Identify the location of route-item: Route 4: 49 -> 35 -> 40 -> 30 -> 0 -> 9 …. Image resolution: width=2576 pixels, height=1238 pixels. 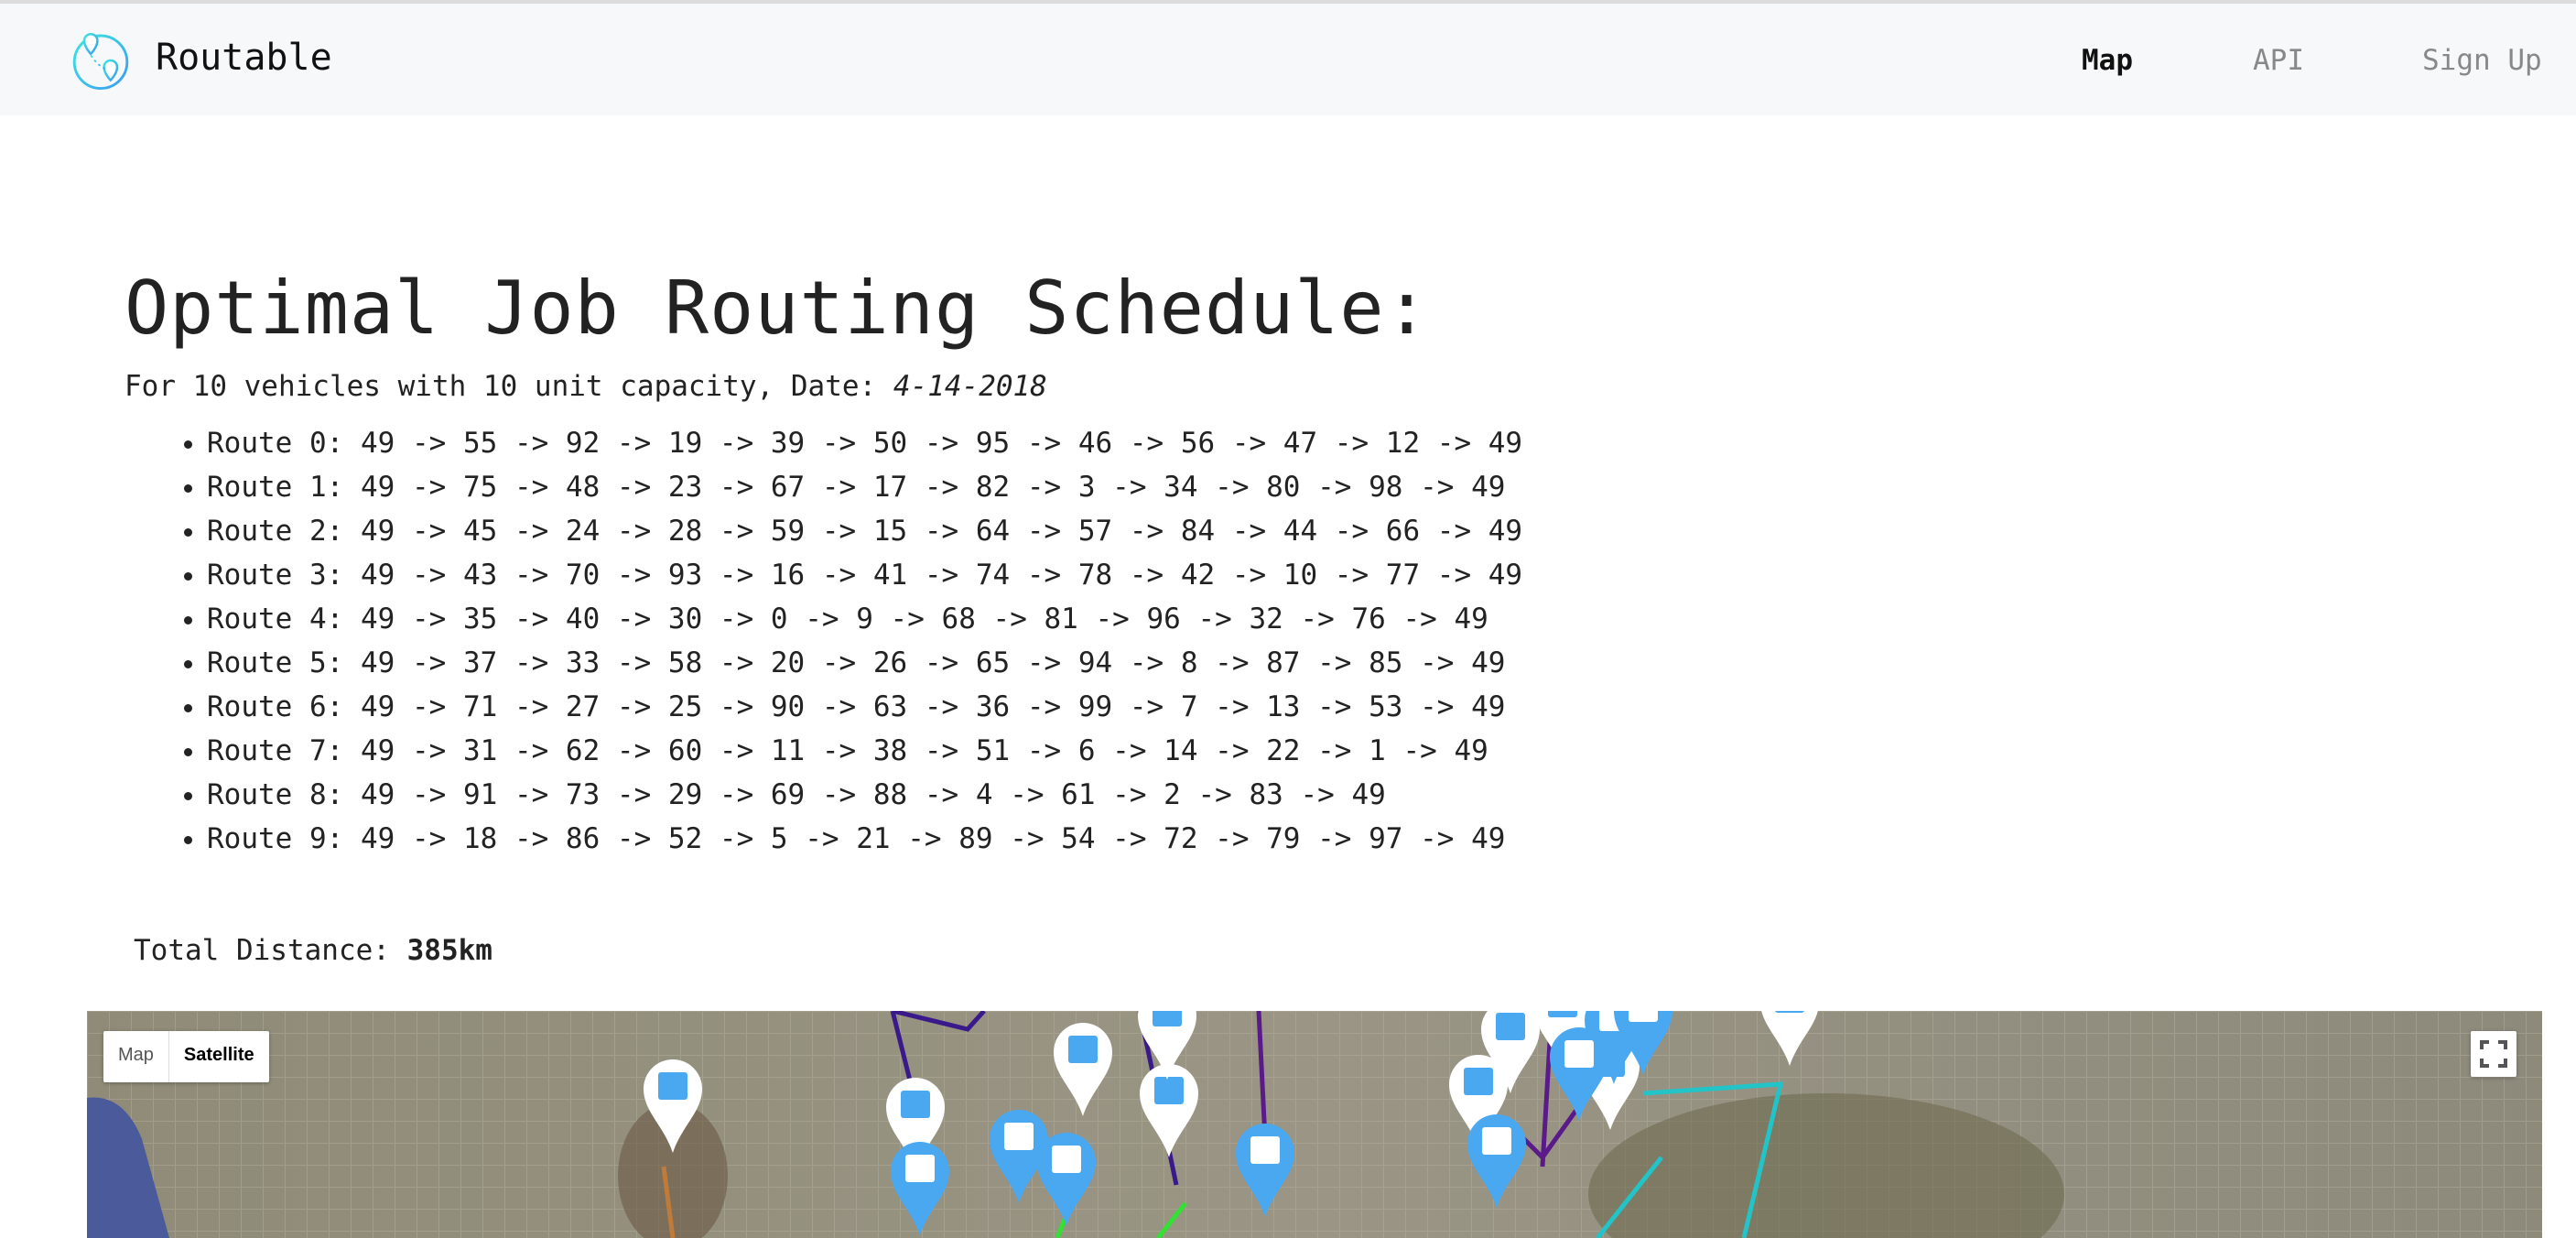
(865, 619).